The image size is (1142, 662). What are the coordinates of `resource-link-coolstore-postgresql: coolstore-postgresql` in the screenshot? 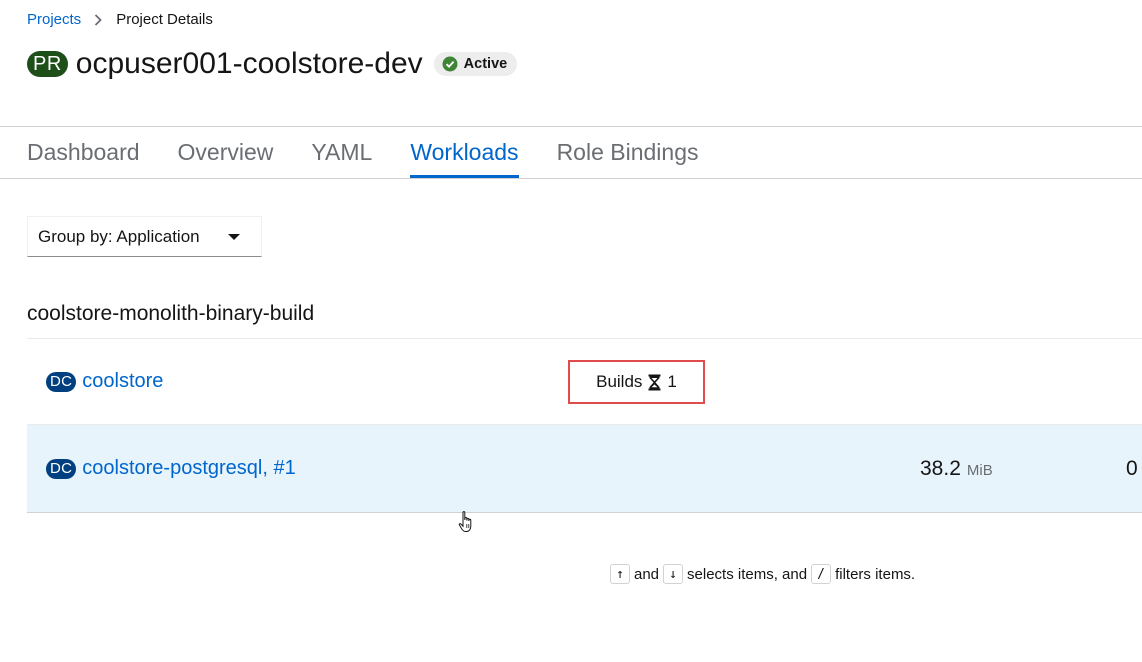 It's located at (172, 468).